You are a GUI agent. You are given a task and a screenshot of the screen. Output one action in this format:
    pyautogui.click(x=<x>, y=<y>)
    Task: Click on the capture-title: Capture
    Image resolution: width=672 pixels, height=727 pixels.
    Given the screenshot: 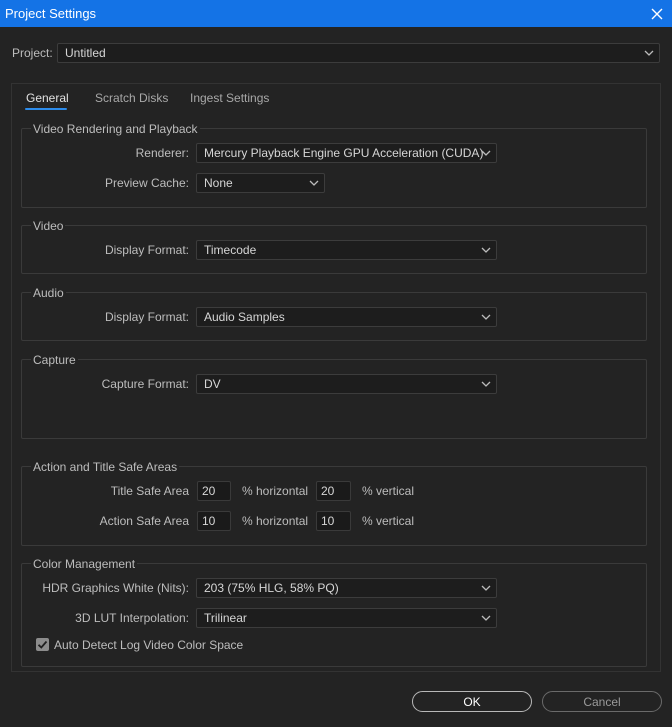 What is the action you would take?
    pyautogui.click(x=54, y=360)
    